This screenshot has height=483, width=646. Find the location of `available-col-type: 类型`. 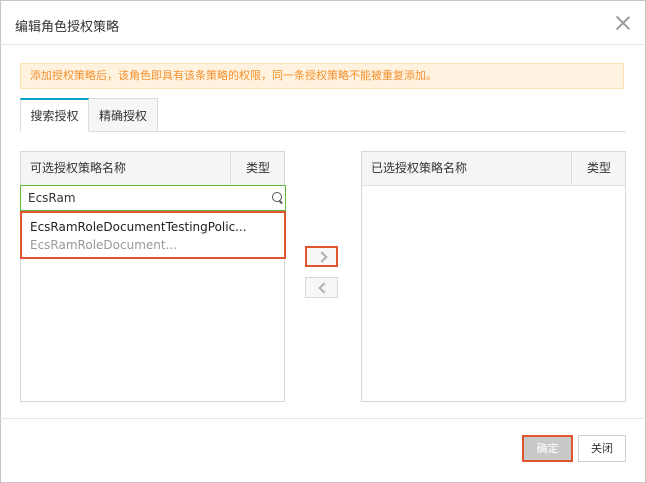

available-col-type: 类型 is located at coordinates (257, 168).